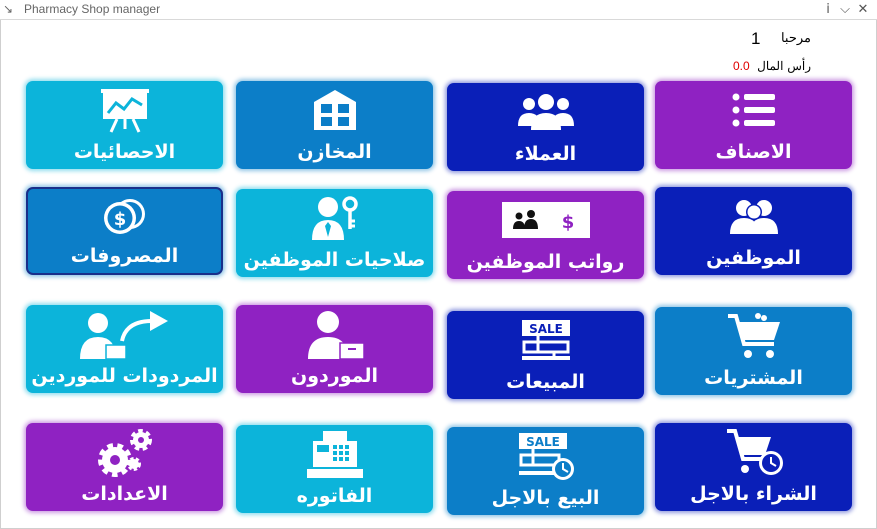 This screenshot has width=877, height=529. What do you see at coordinates (124, 335) in the screenshot?
I see `supplier-return-icon` at bounding box center [124, 335].